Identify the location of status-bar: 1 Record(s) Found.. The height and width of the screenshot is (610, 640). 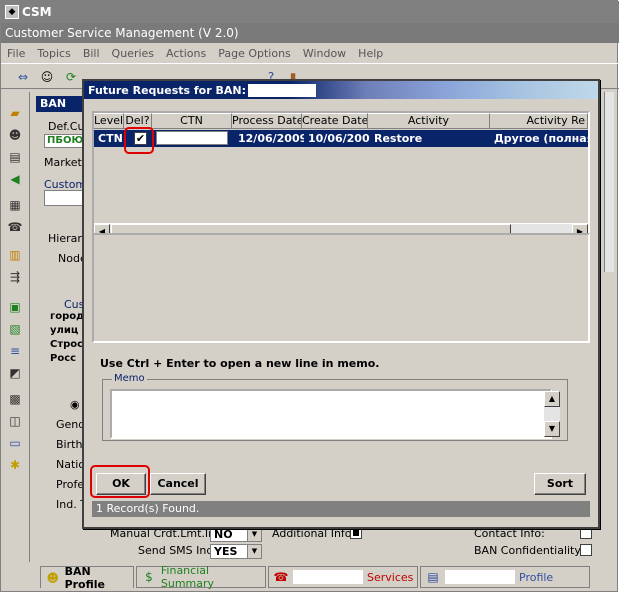
(341, 509).